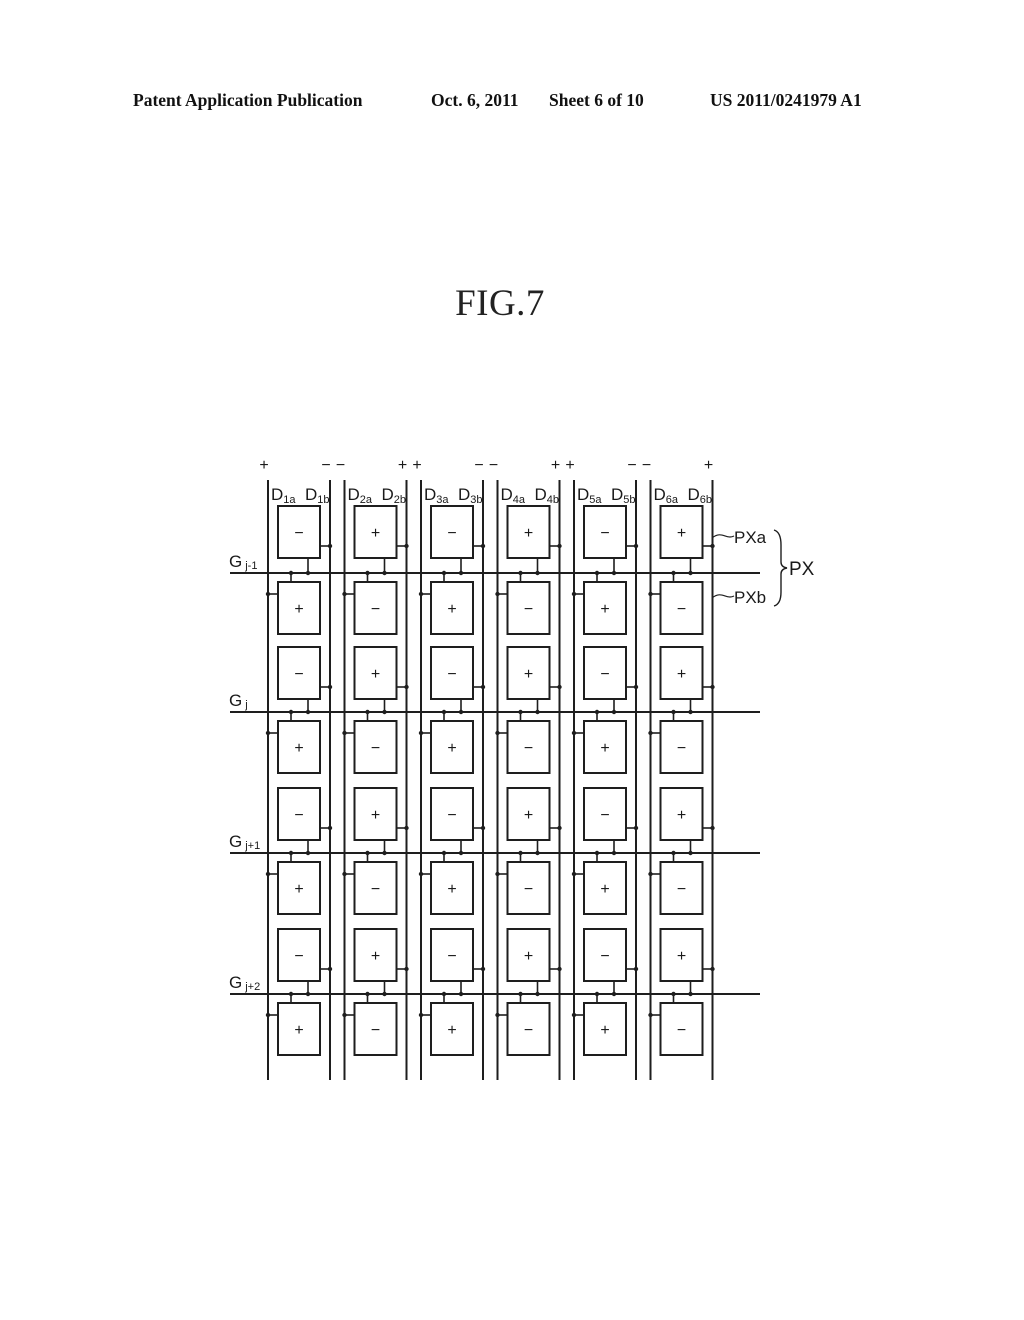 This screenshot has width=1024, height=1320. I want to click on data-line-label-1b: D1b, so click(317, 495).